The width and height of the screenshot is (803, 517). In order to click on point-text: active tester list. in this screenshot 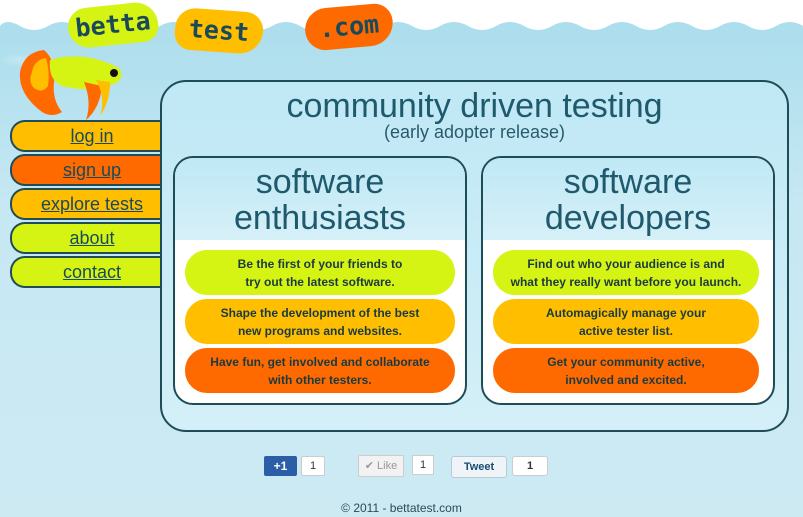, I will do `click(626, 330)`.